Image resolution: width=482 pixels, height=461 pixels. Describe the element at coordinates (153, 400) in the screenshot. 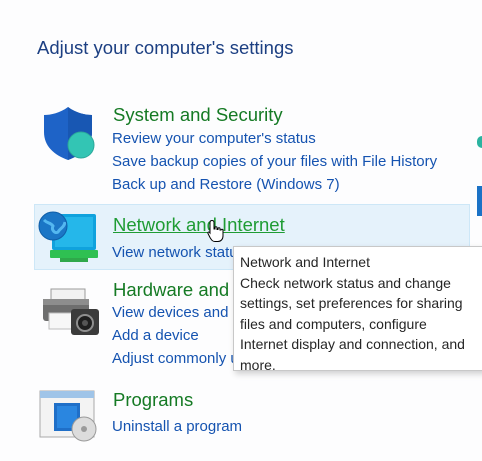

I see `category-title-programs: Programs` at that location.